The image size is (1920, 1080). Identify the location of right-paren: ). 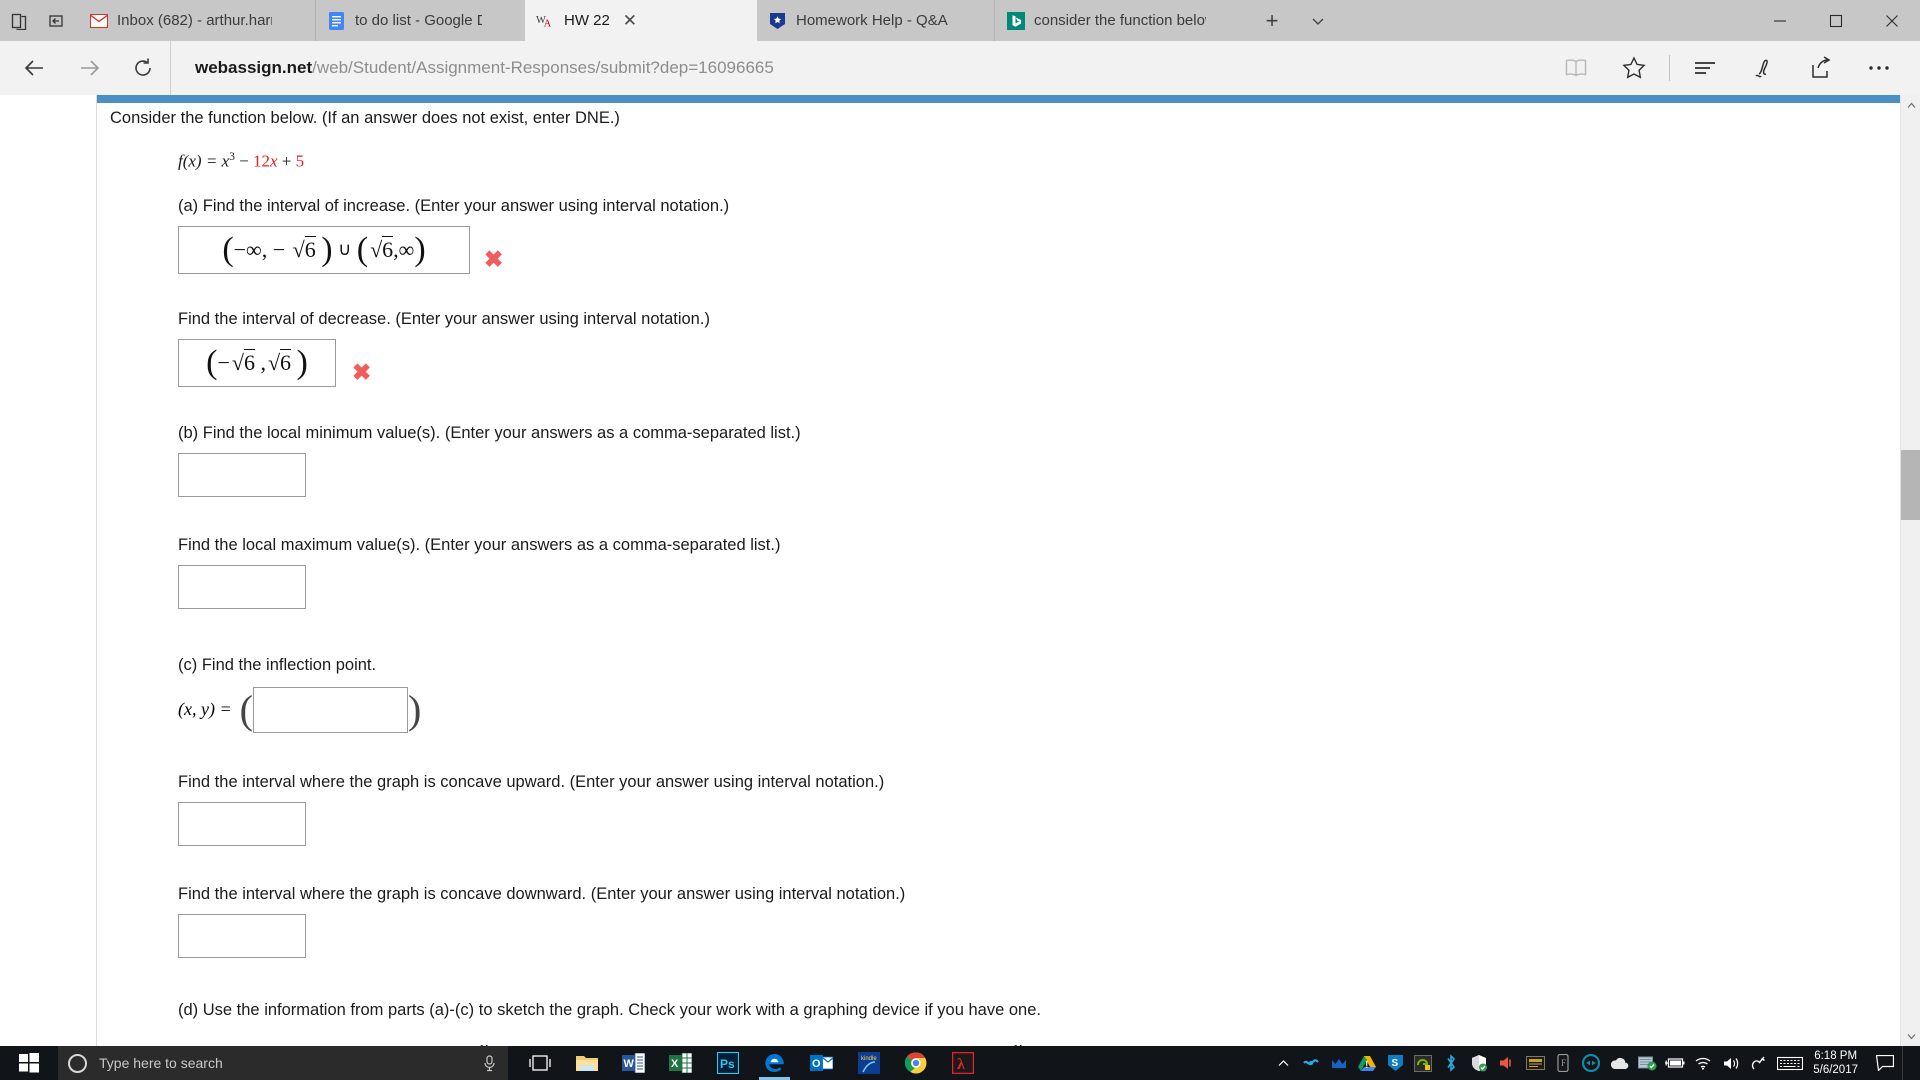
(414, 709).